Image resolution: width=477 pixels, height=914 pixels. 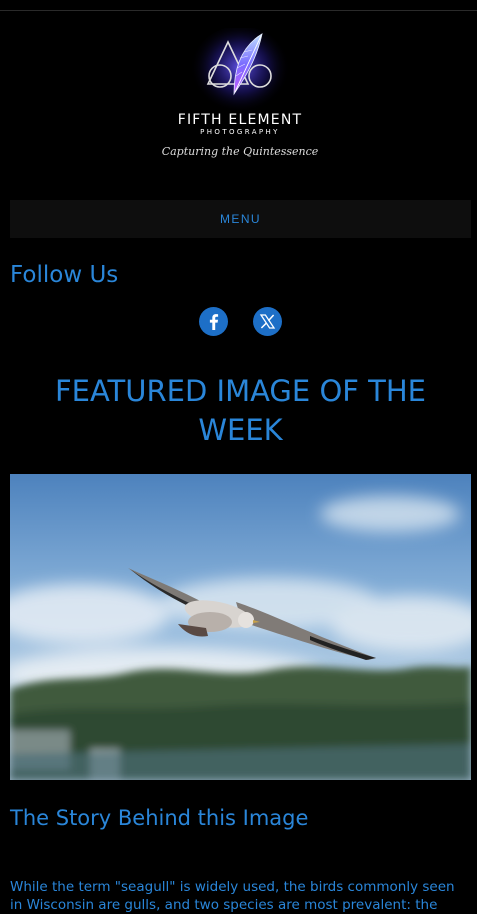 I want to click on facebook-icon, so click(x=214, y=322).